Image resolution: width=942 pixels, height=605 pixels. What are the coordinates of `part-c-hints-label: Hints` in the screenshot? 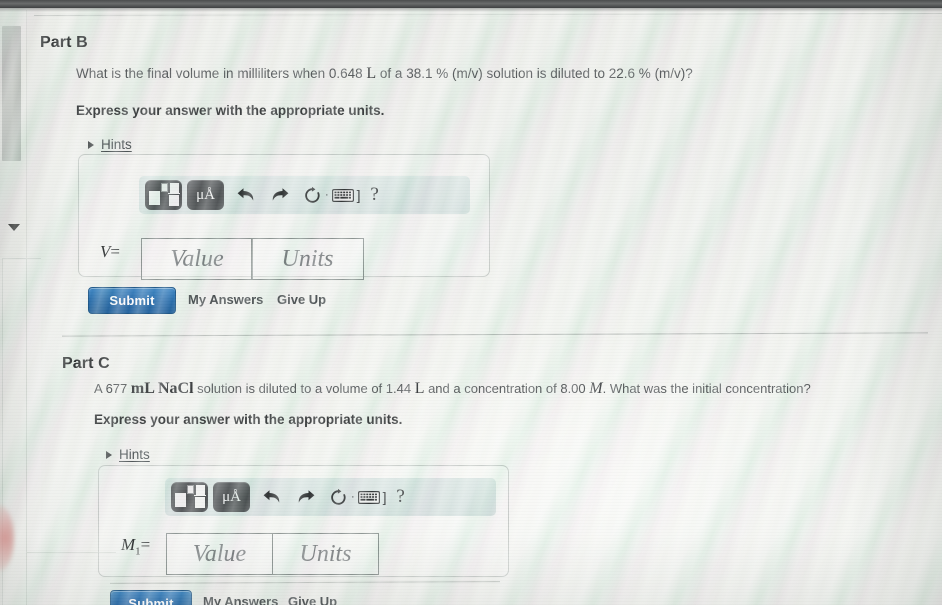 It's located at (134, 454).